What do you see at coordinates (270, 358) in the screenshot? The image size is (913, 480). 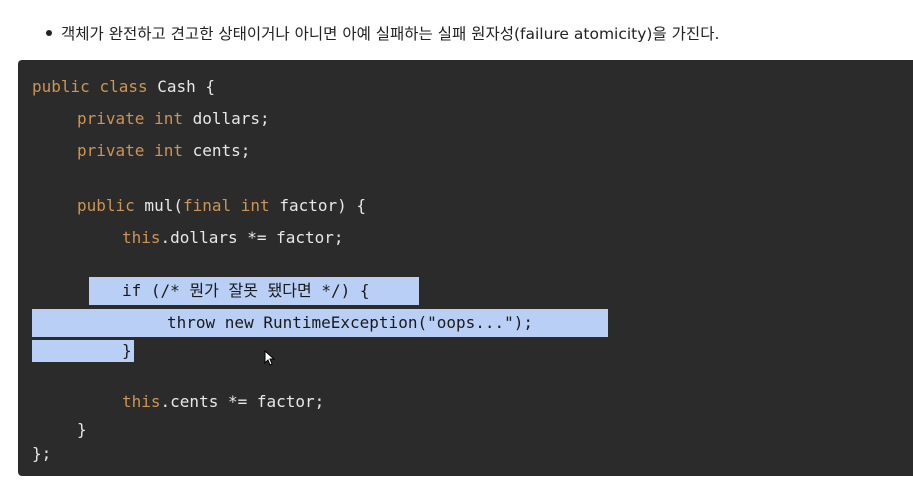 I see `mouse-pointer-icon` at bounding box center [270, 358].